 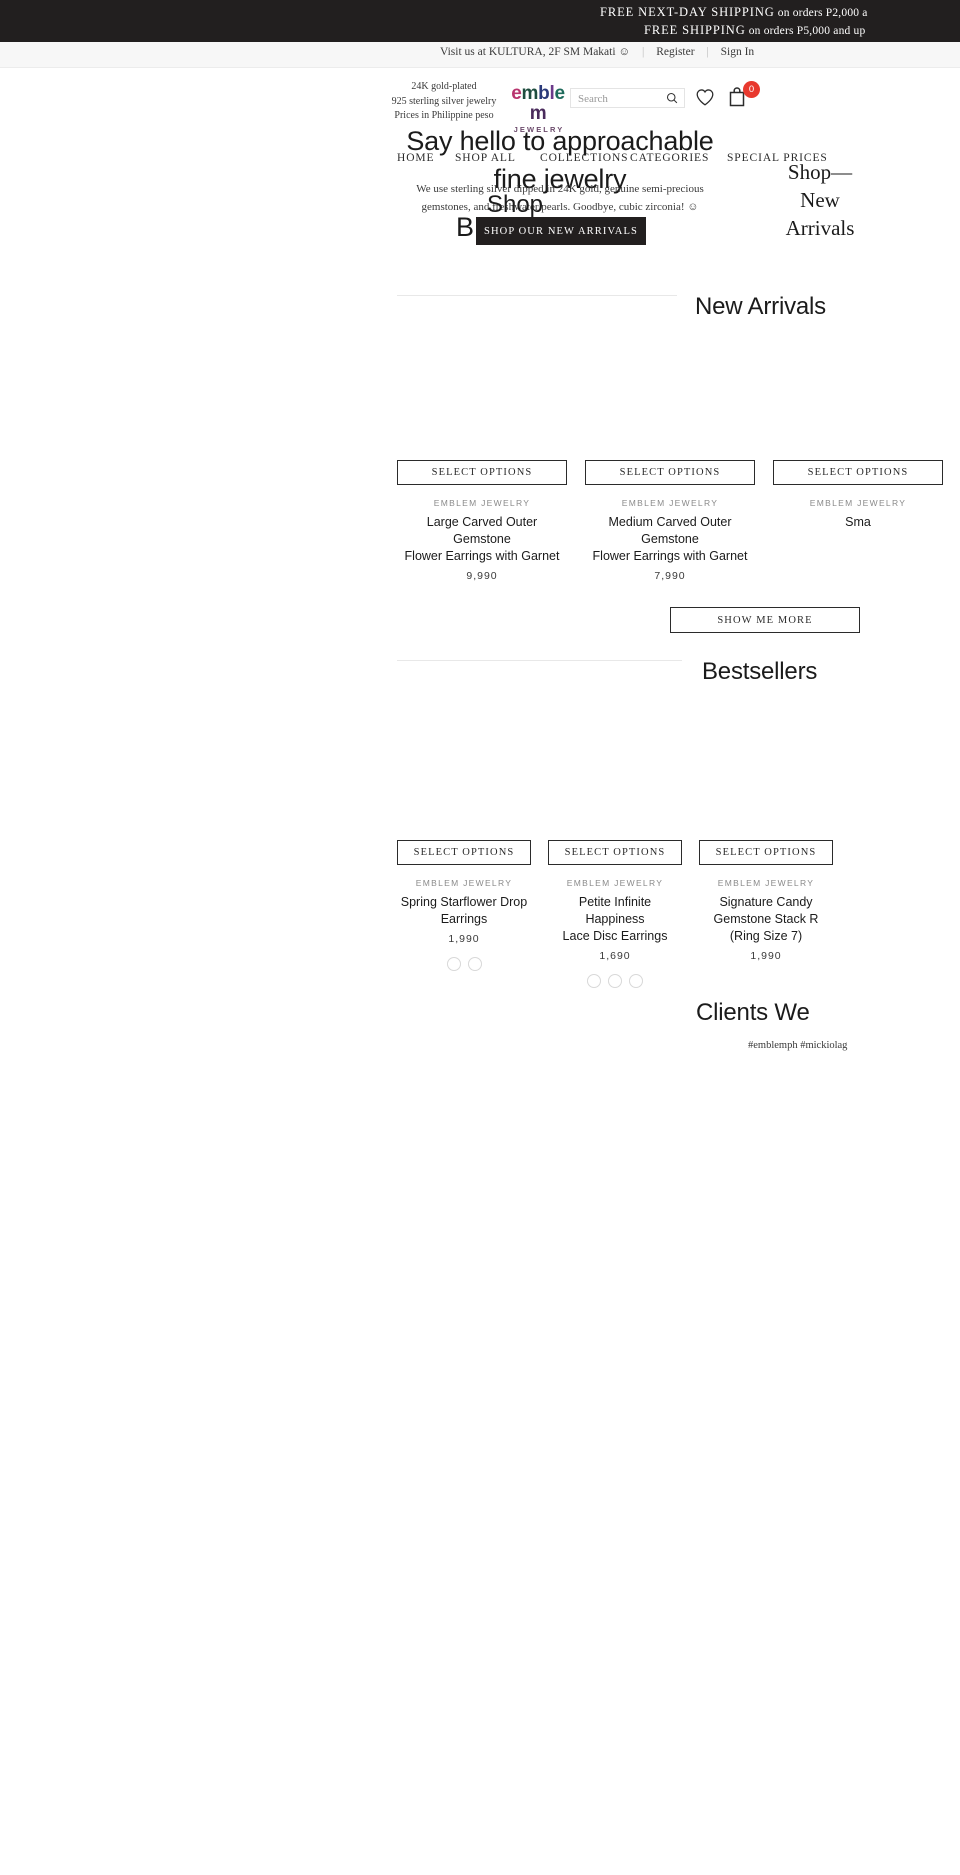 What do you see at coordinates (561, 231) in the screenshot?
I see `hero-cta-button: SHOP OUR NEW ARRIVALS` at bounding box center [561, 231].